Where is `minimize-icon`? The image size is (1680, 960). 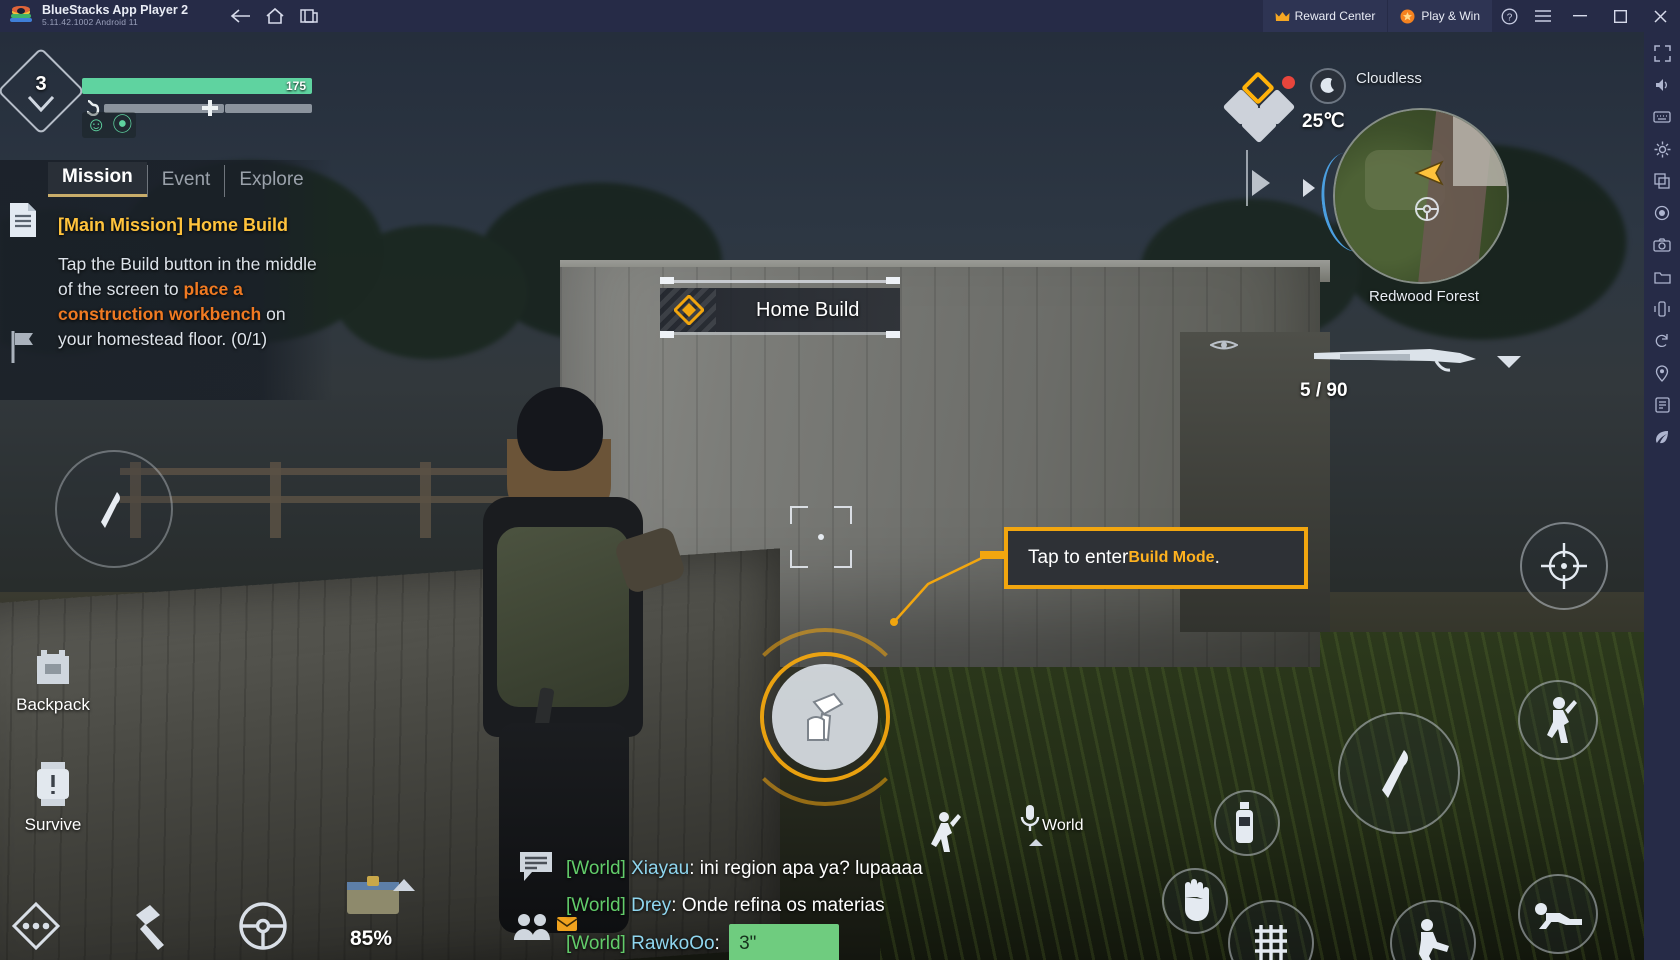
minimize-icon is located at coordinates (1580, 16).